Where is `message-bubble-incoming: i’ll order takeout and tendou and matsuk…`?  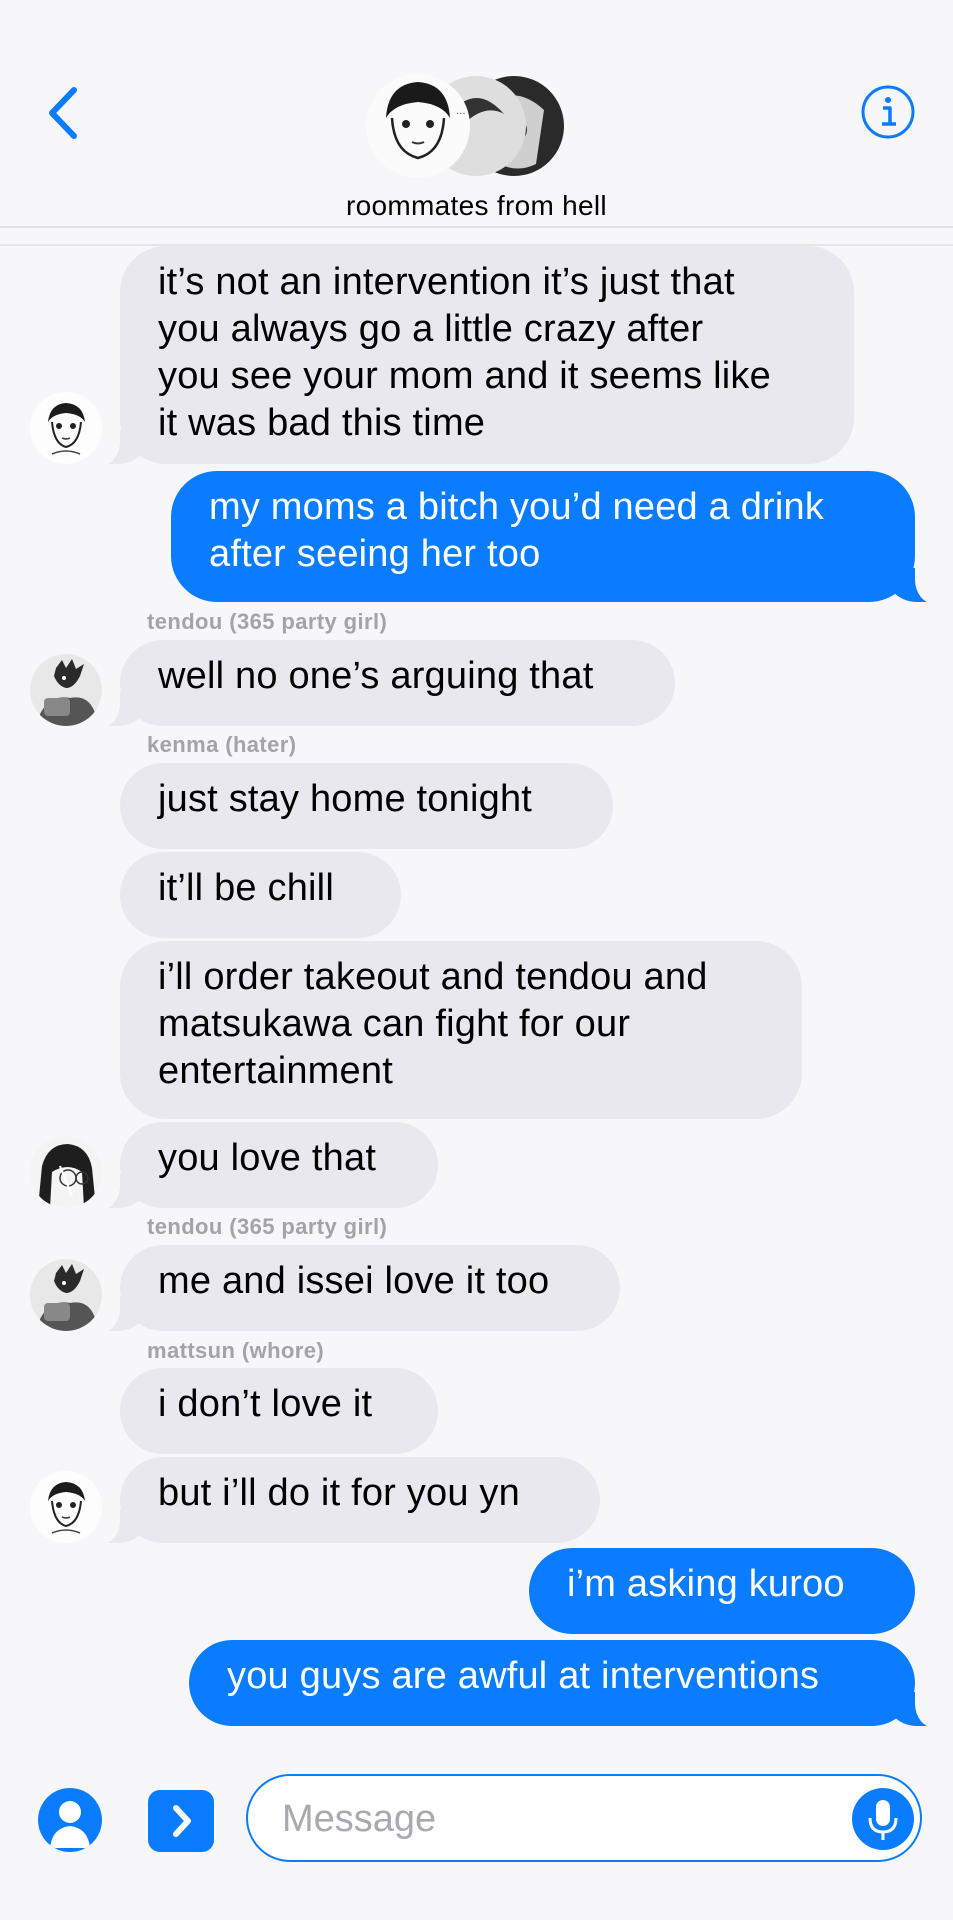 message-bubble-incoming: i’ll order takeout and tendou and matsuk… is located at coordinates (461, 1030).